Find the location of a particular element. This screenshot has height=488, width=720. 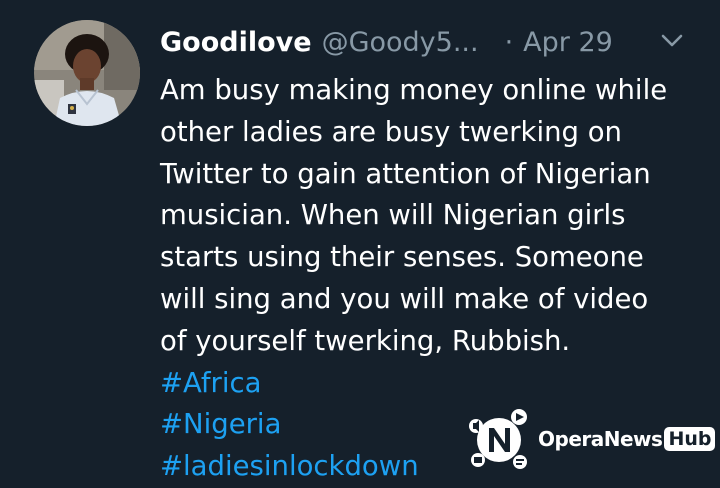

operanews-hub-badge: Hub is located at coordinates (690, 439).